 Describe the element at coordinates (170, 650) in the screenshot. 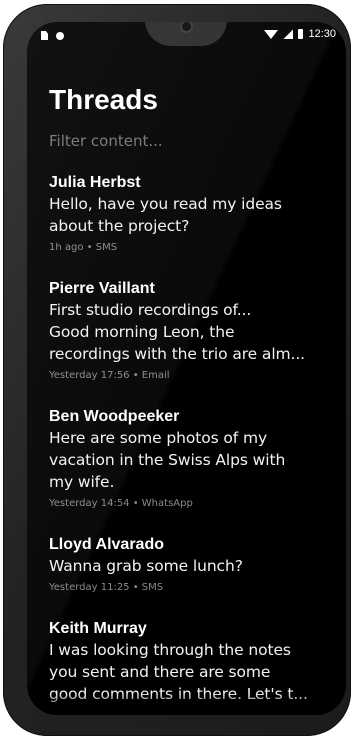

I see `thread-preview-line: I was looking through the notes` at that location.